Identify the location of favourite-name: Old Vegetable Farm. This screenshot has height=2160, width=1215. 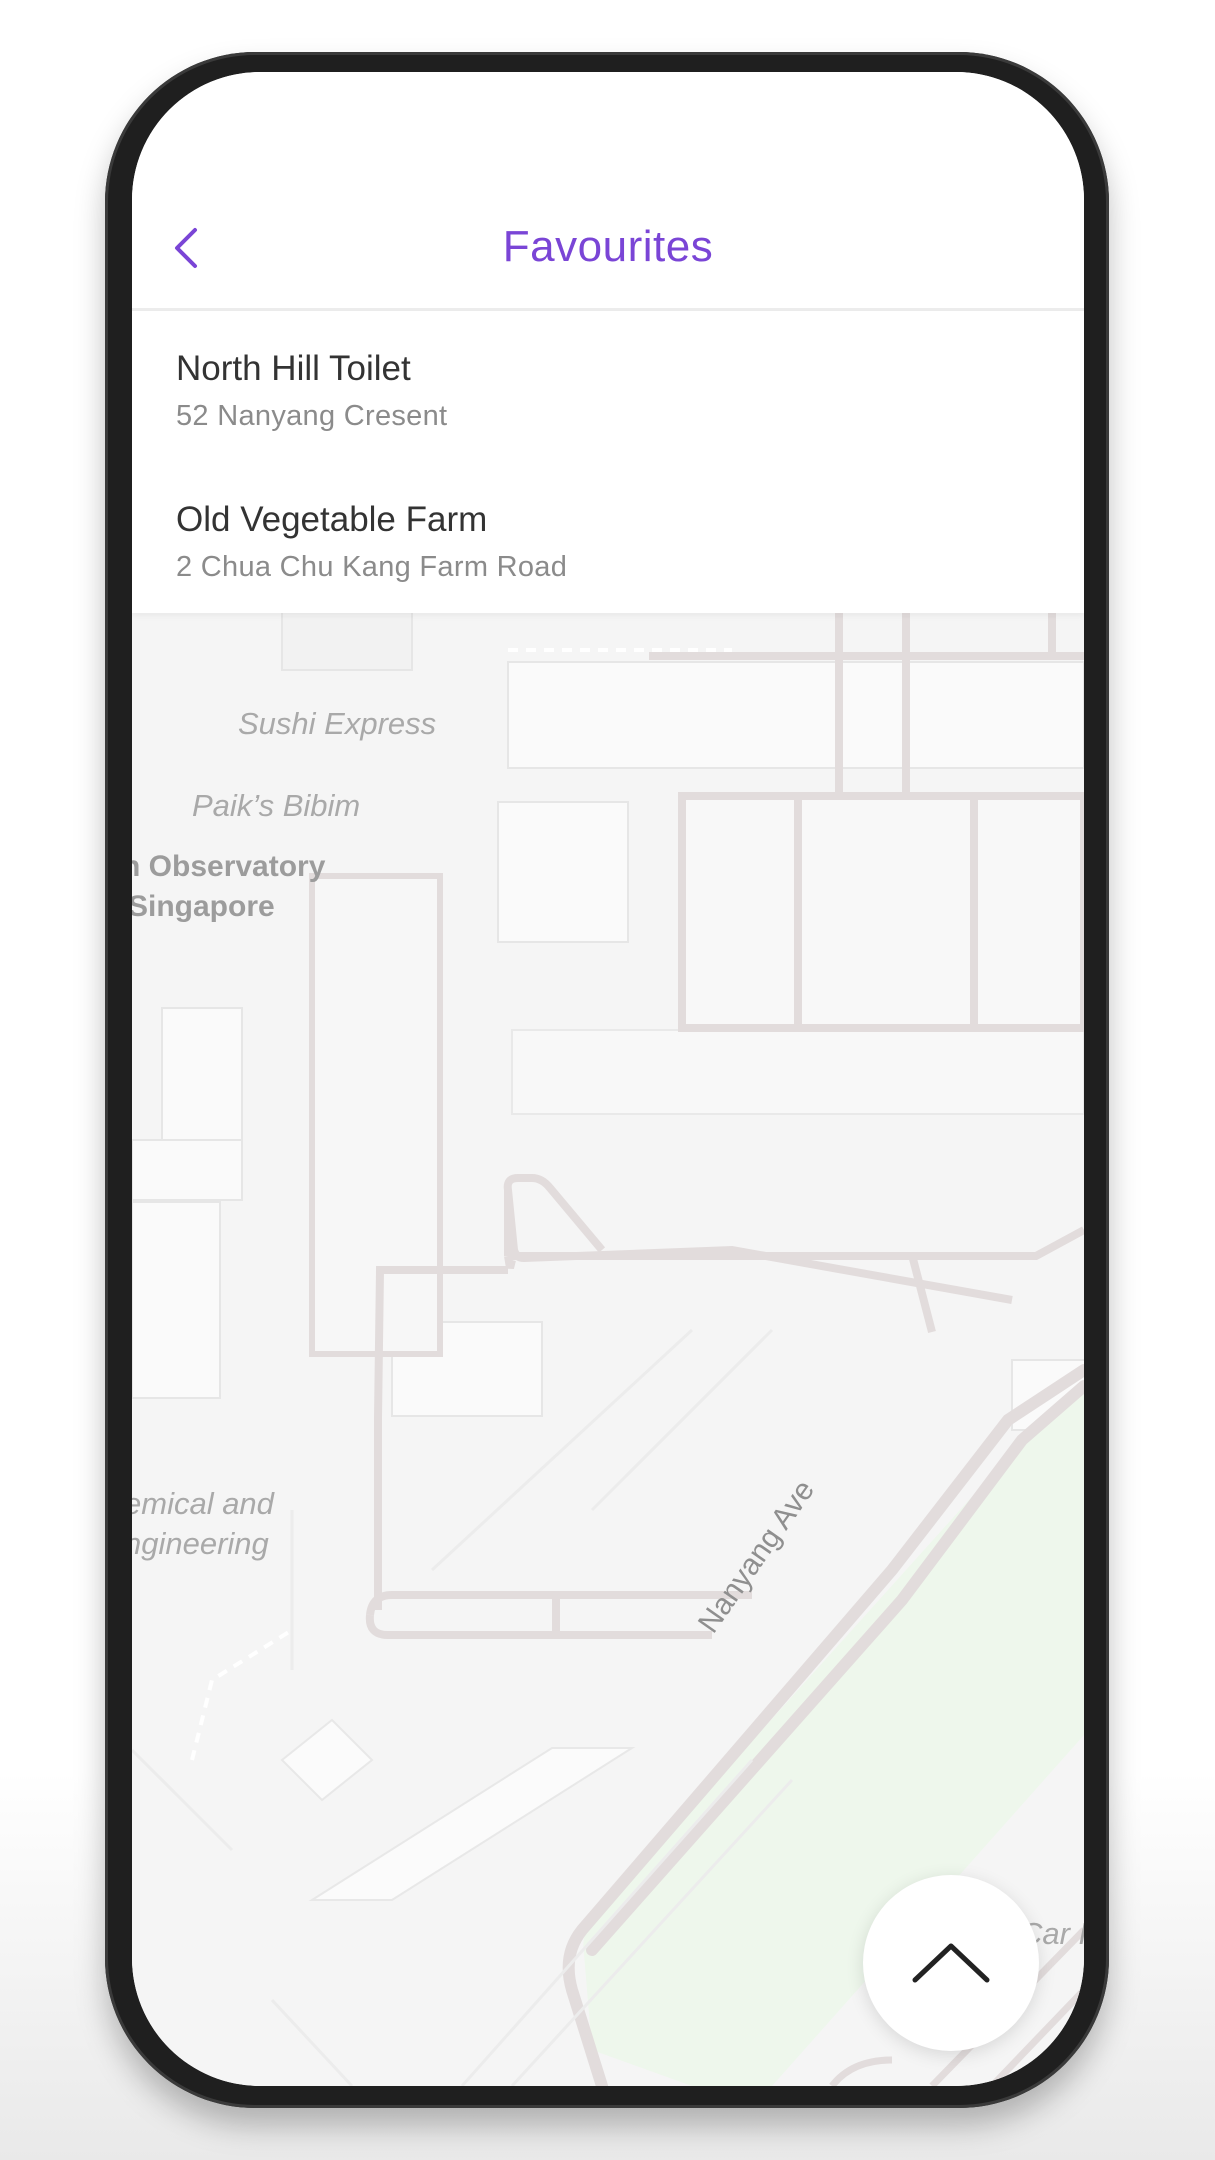
(332, 519).